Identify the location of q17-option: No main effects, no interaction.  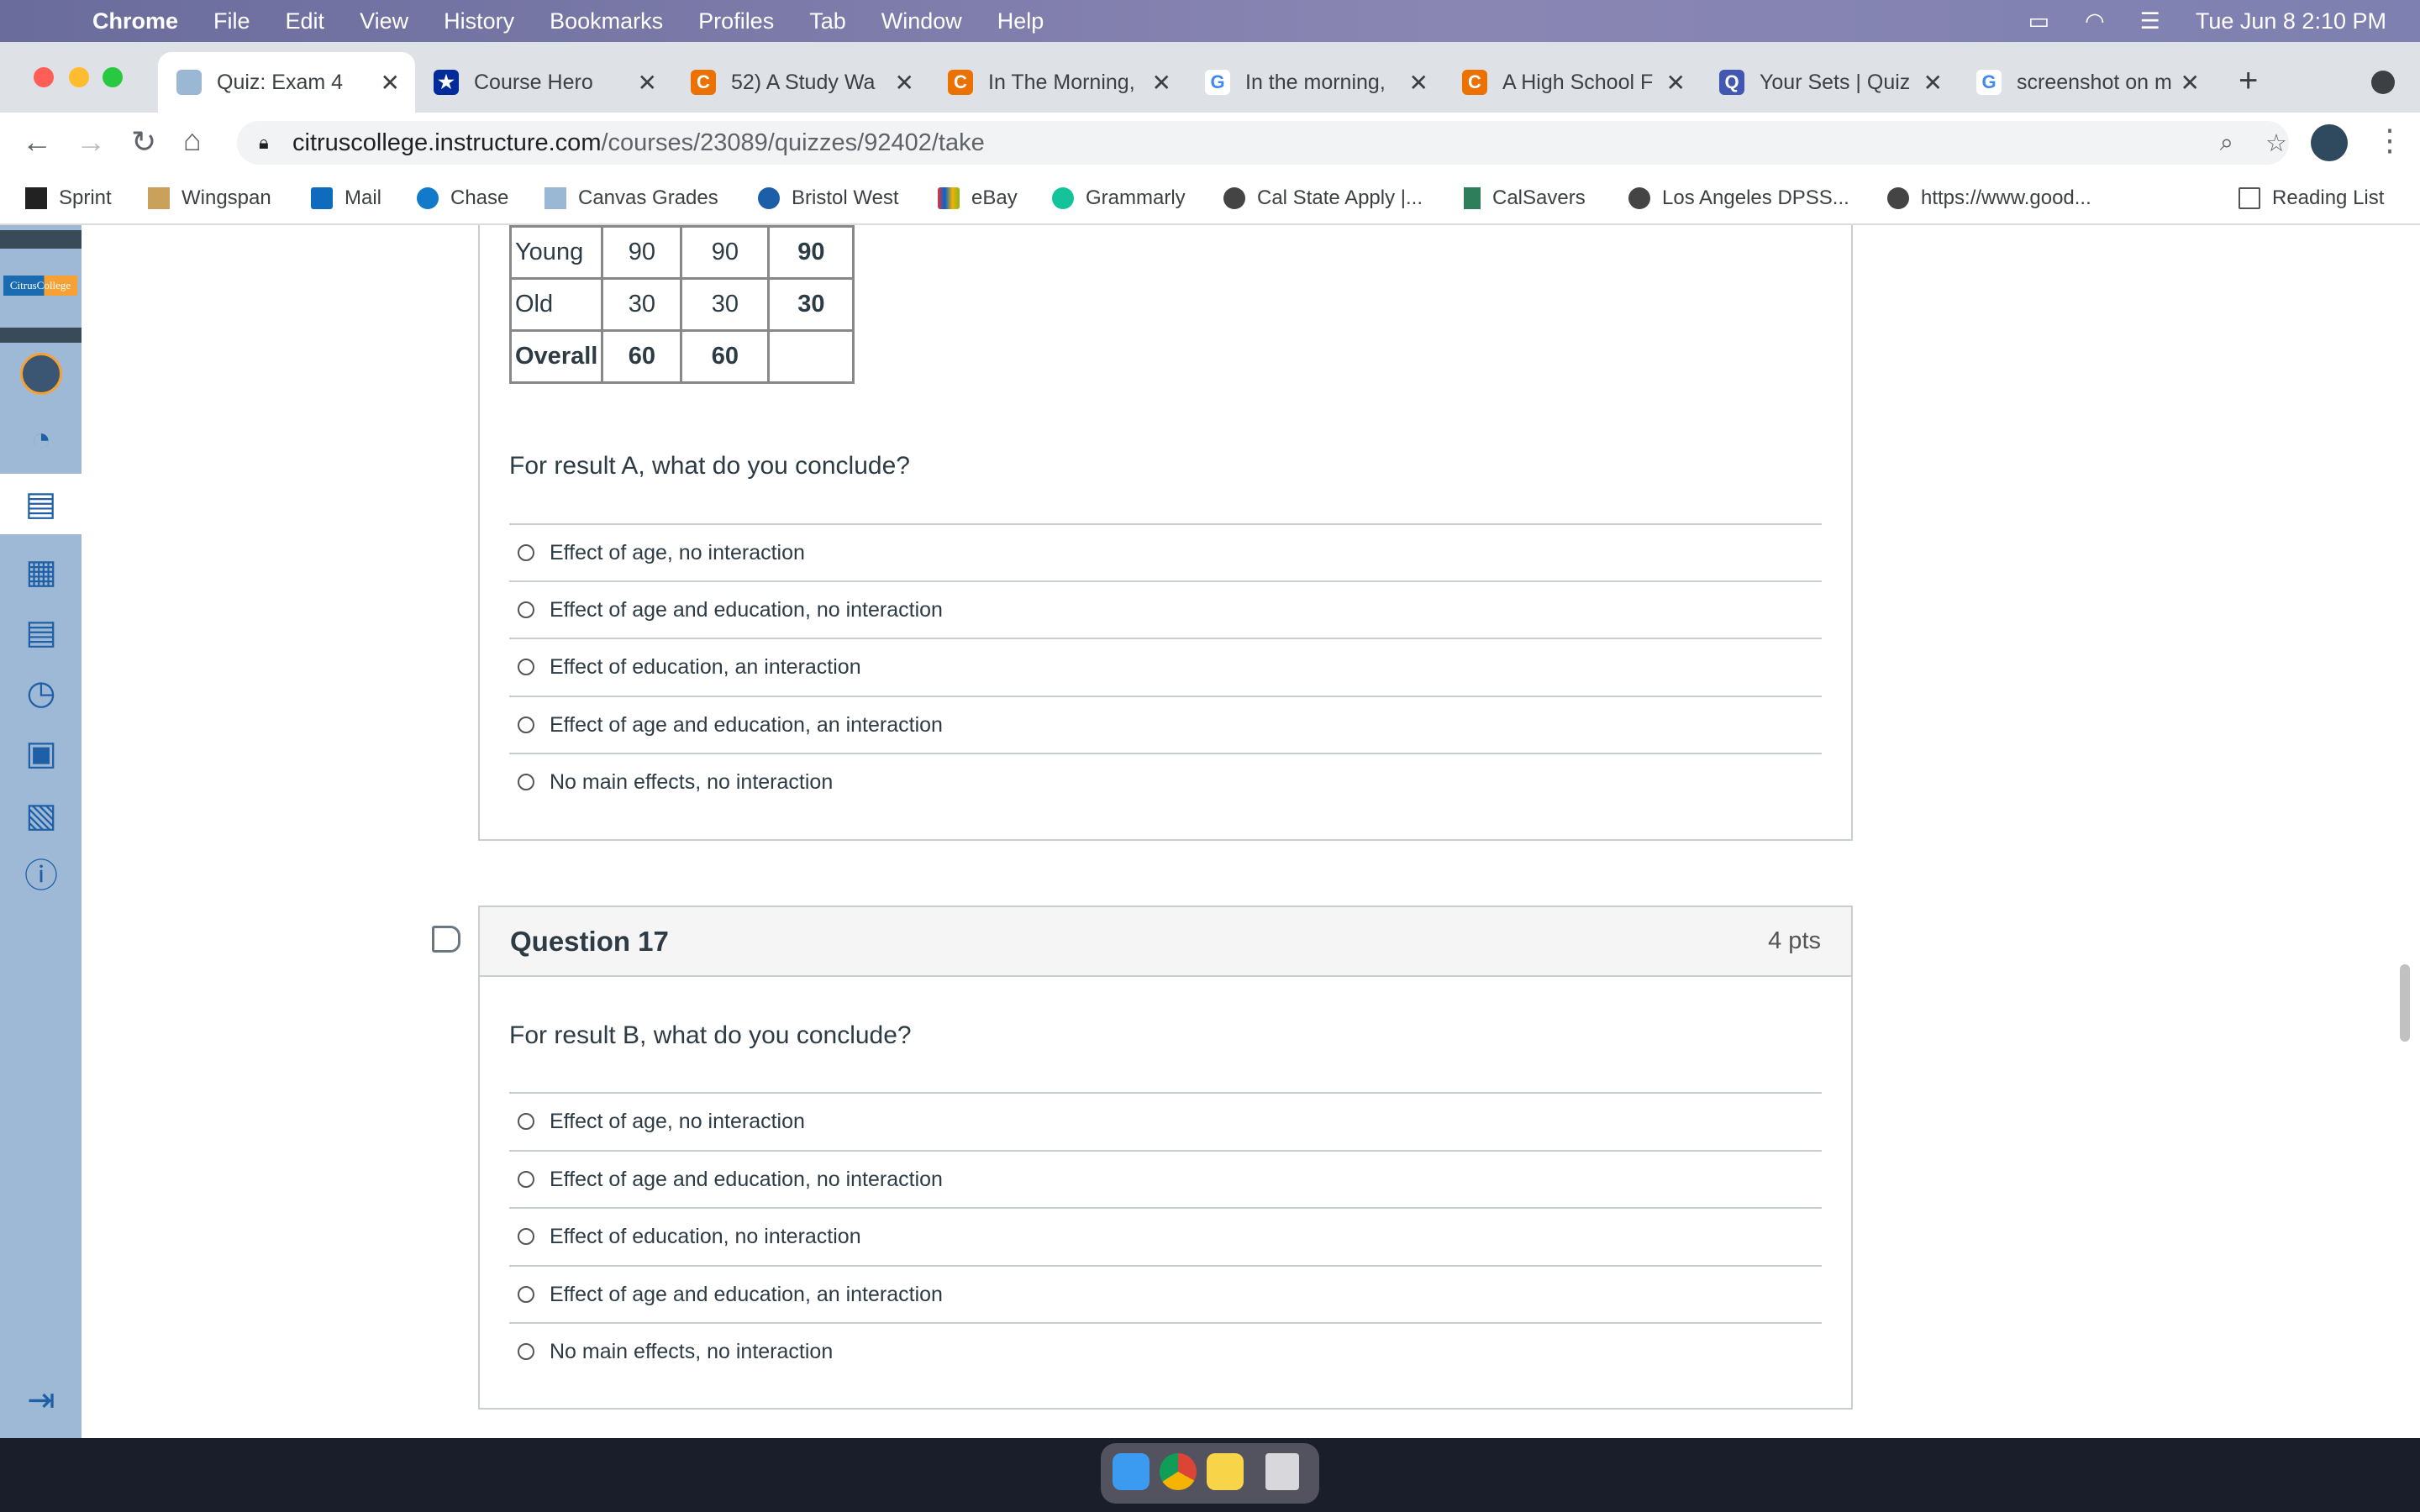
(1165, 1350).